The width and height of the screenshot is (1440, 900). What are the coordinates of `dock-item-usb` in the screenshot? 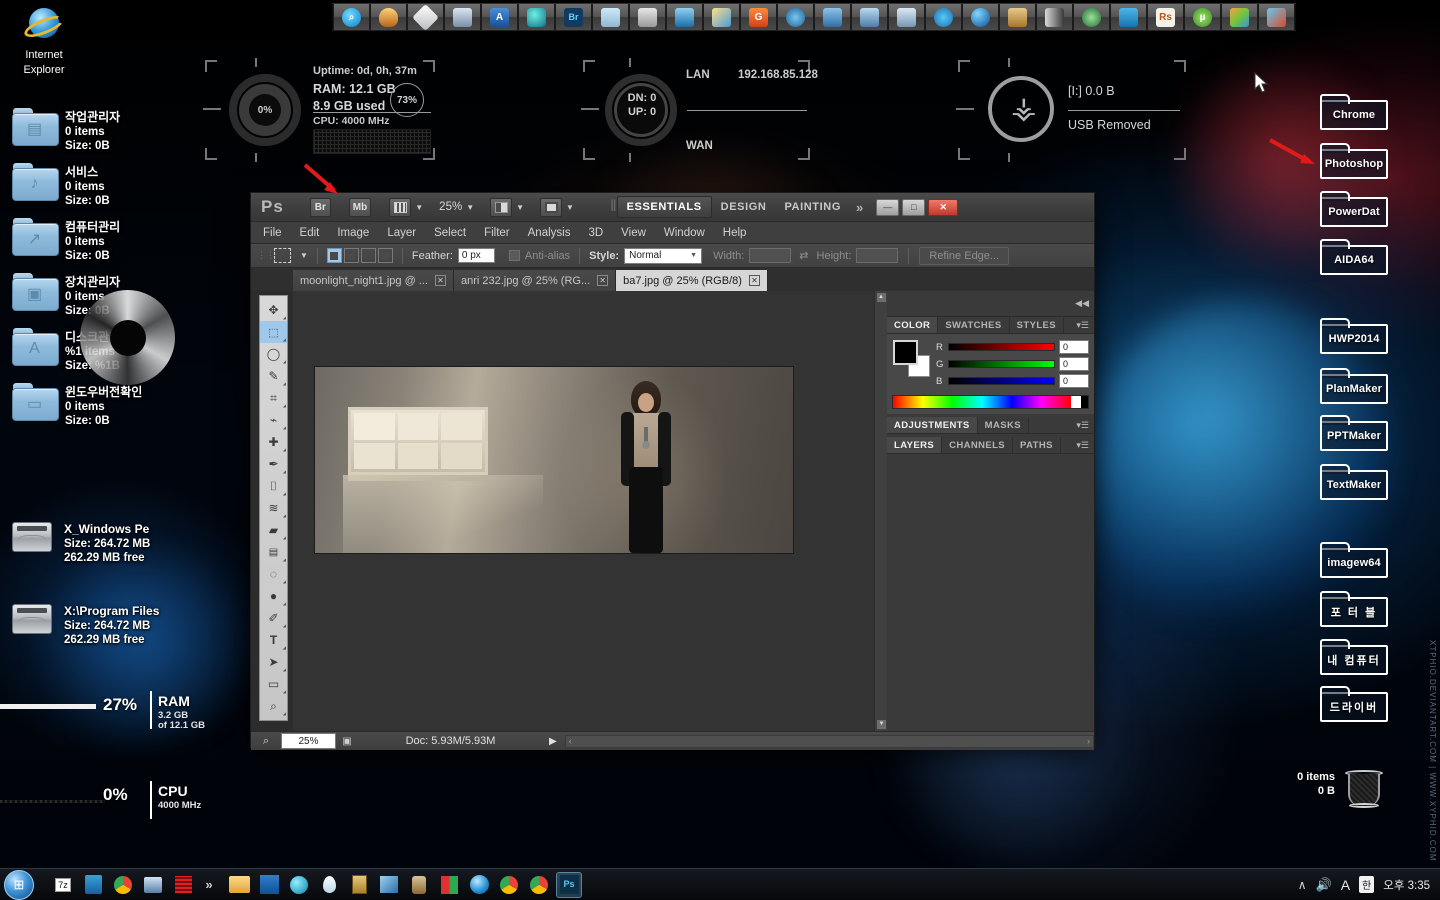 It's located at (1054, 17).